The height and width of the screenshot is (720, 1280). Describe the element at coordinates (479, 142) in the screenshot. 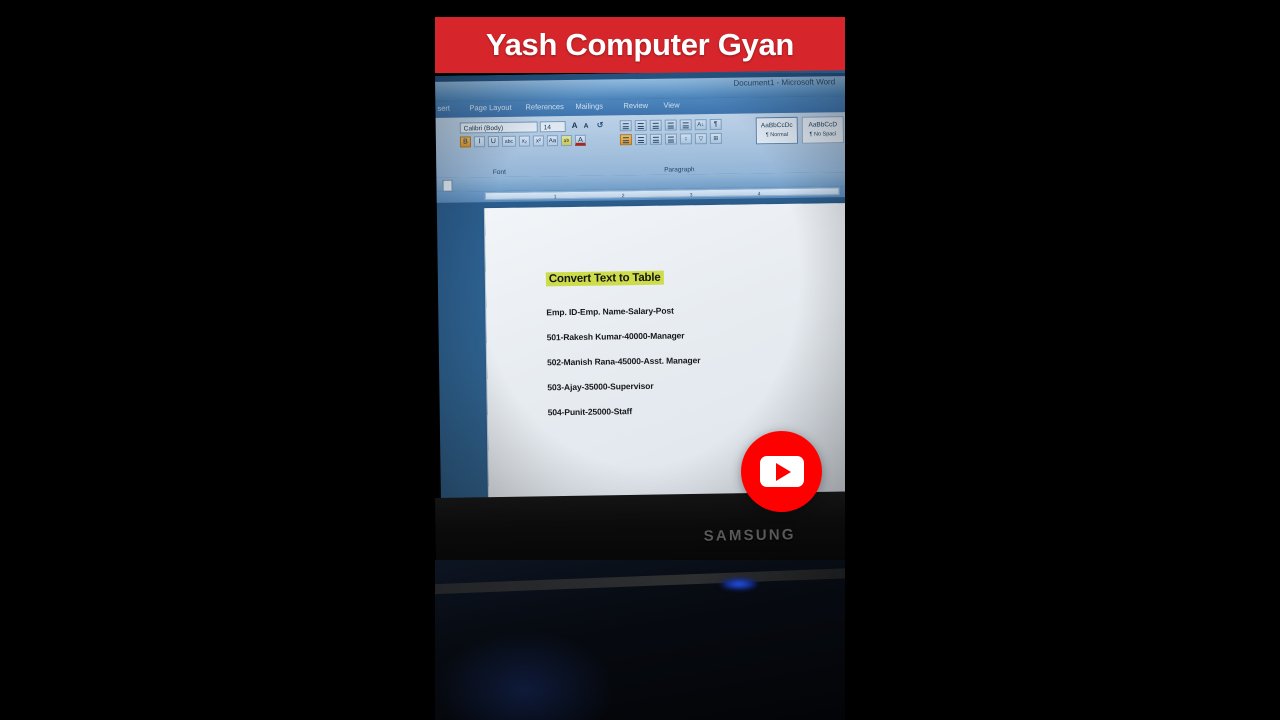

I see `italic-button: I` at that location.